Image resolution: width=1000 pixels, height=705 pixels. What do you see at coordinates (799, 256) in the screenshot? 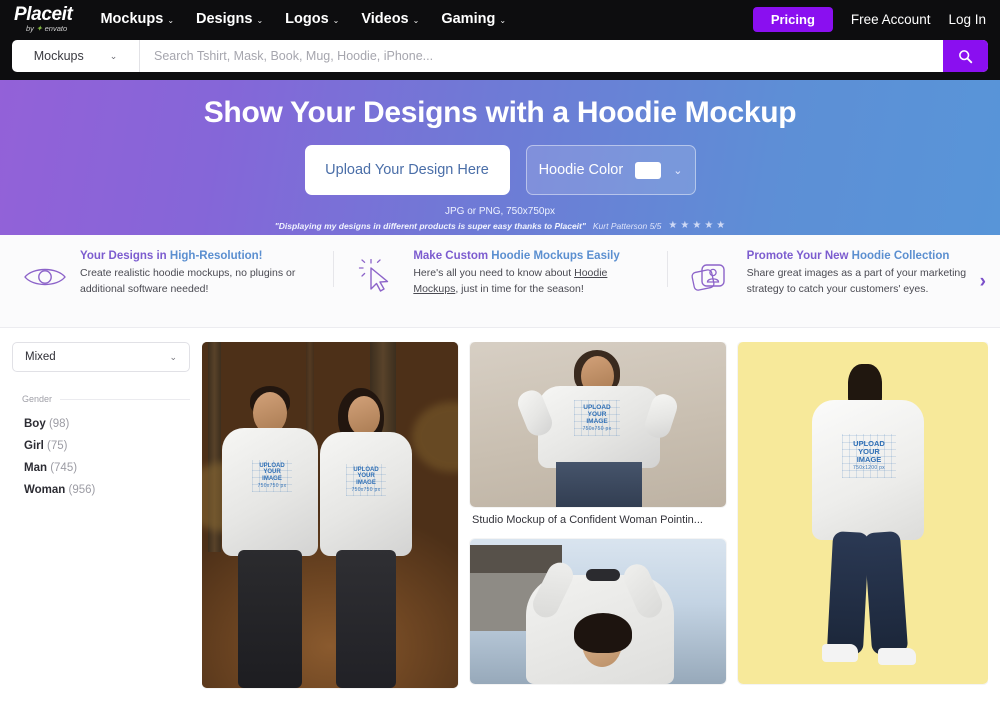
I see `feature-title-plain: Promote Your New` at bounding box center [799, 256].